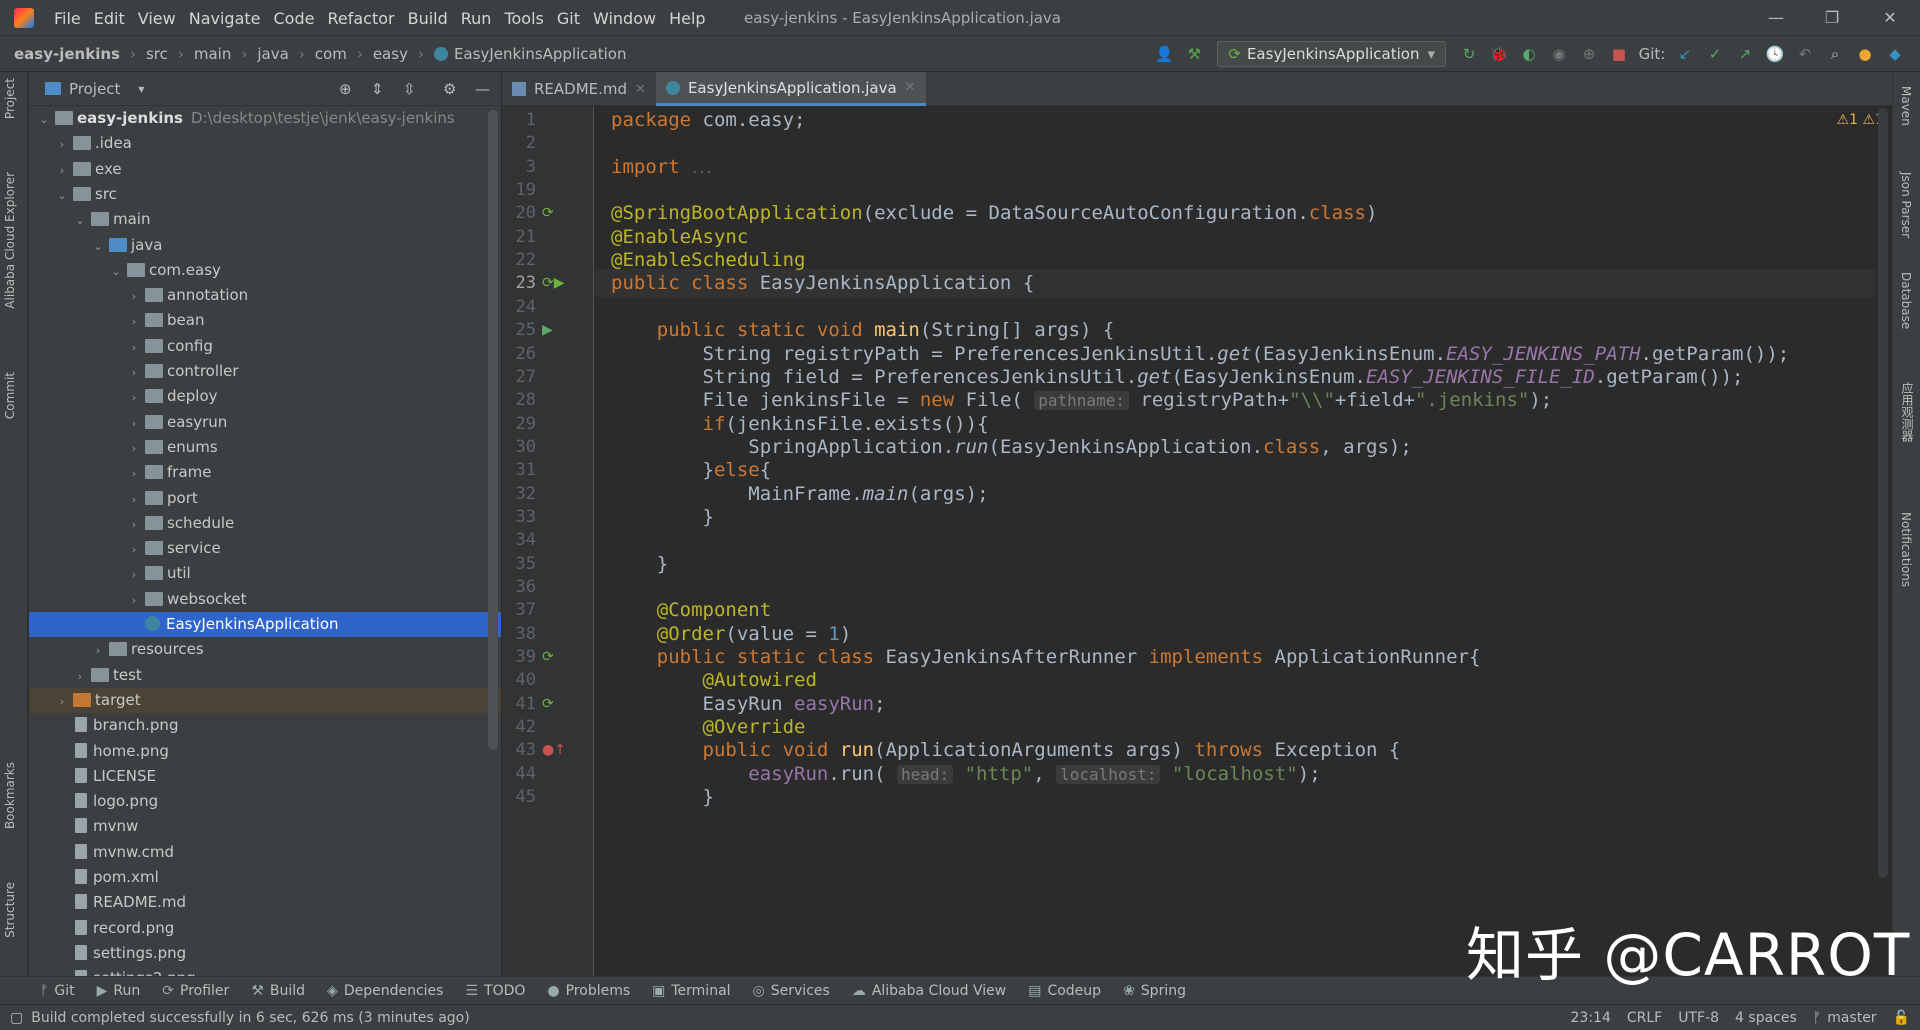 The width and height of the screenshot is (1920, 1030). Describe the element at coordinates (624, 18) in the screenshot. I see `menu-window: Window` at that location.